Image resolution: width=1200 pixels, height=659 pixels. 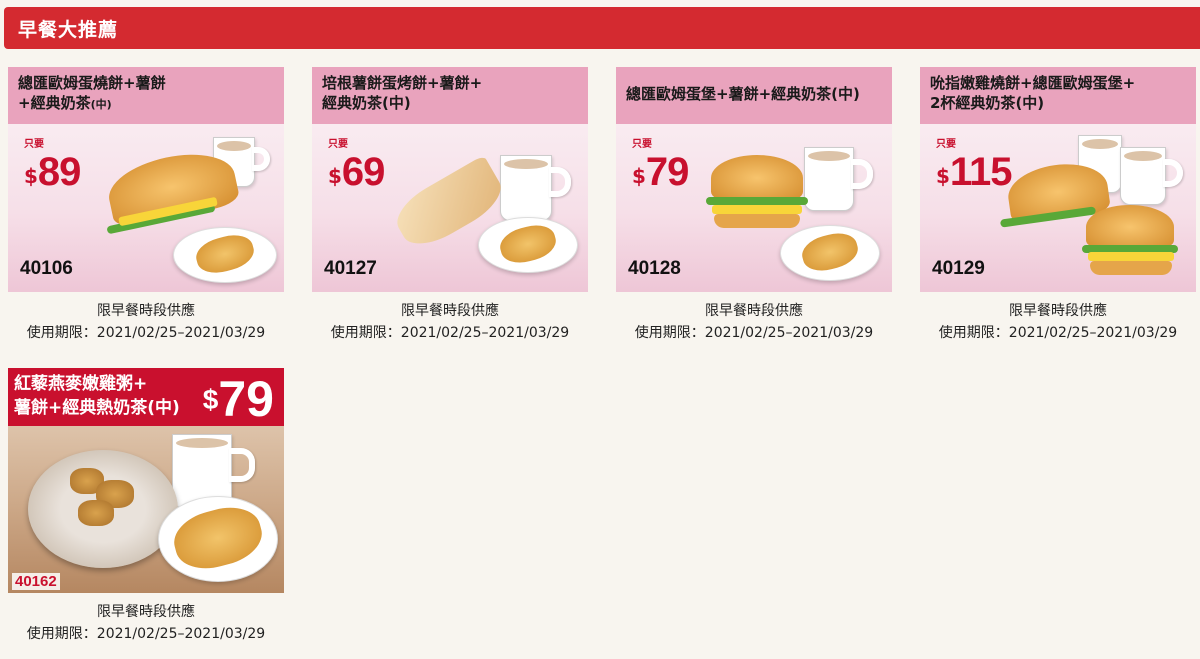 I want to click on coupon-image: 總匯歐姆蛋堡+薯餅+經典奶茶(中) 只要 $79 40128, so click(x=754, y=179).